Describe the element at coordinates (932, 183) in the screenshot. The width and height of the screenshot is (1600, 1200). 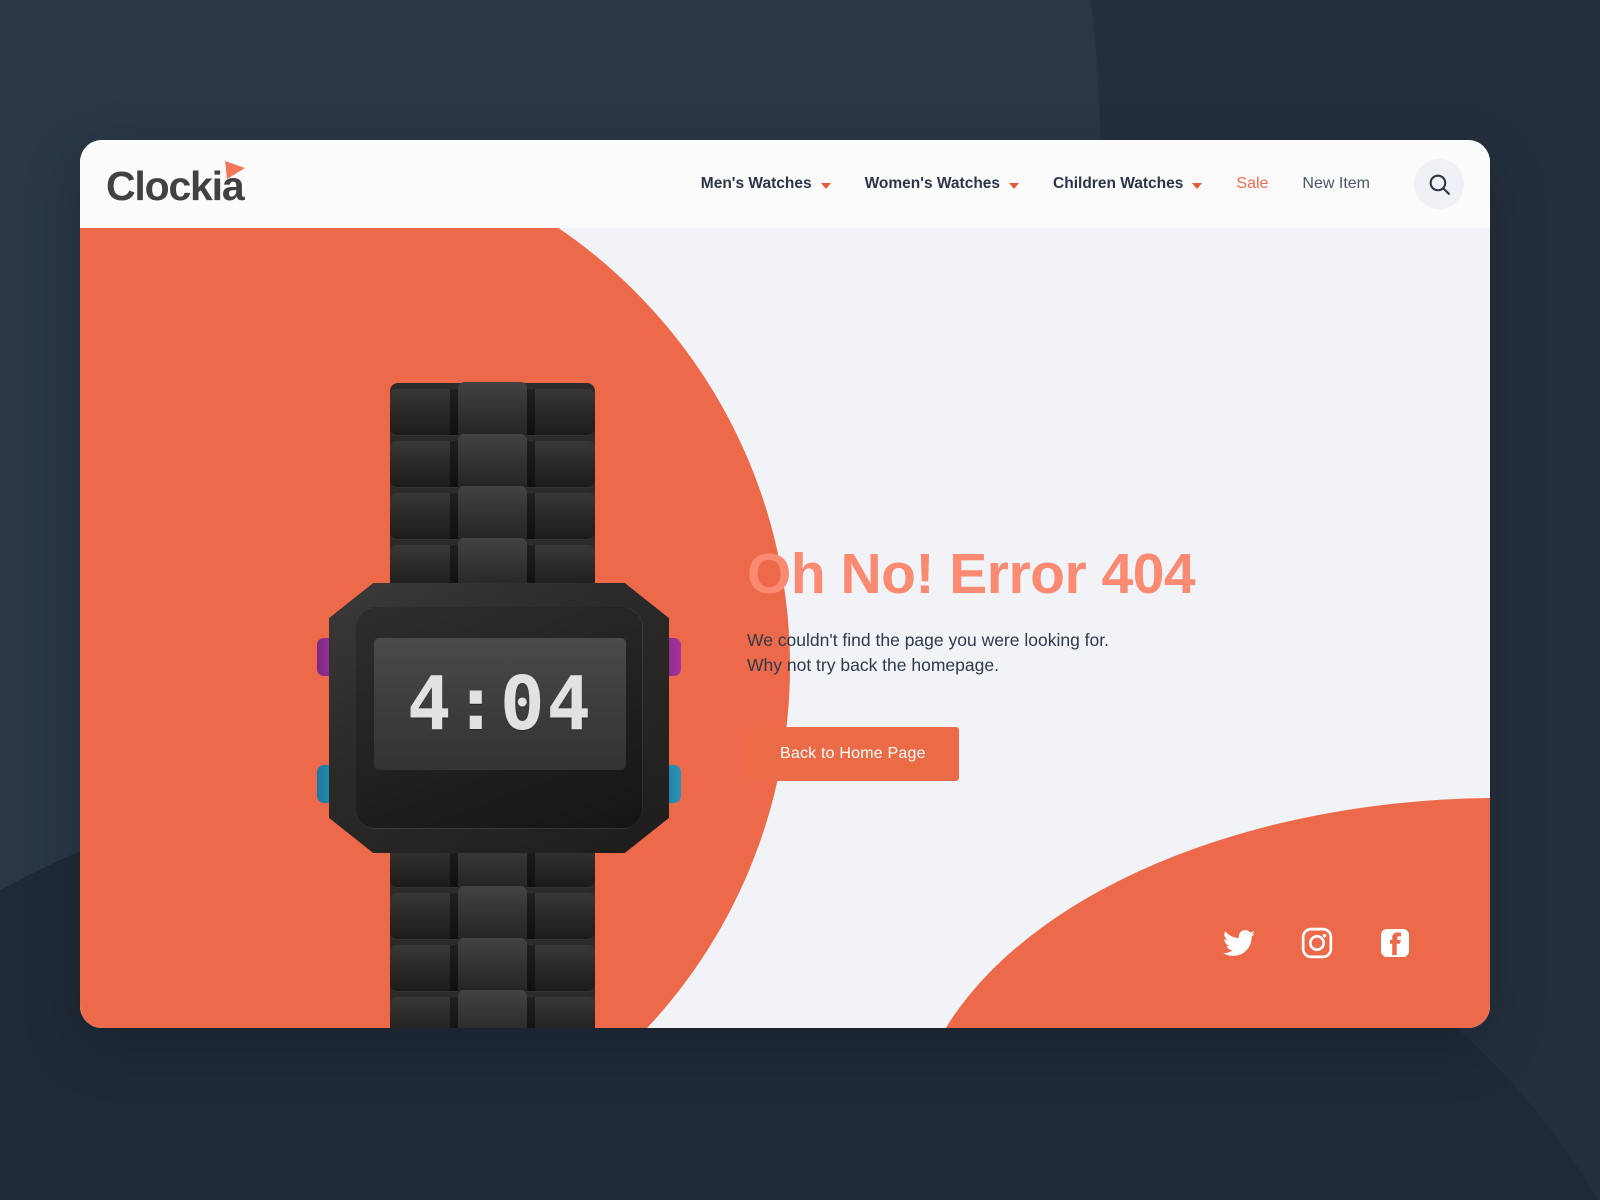
I see `nav-item-label: Women's Watches` at that location.